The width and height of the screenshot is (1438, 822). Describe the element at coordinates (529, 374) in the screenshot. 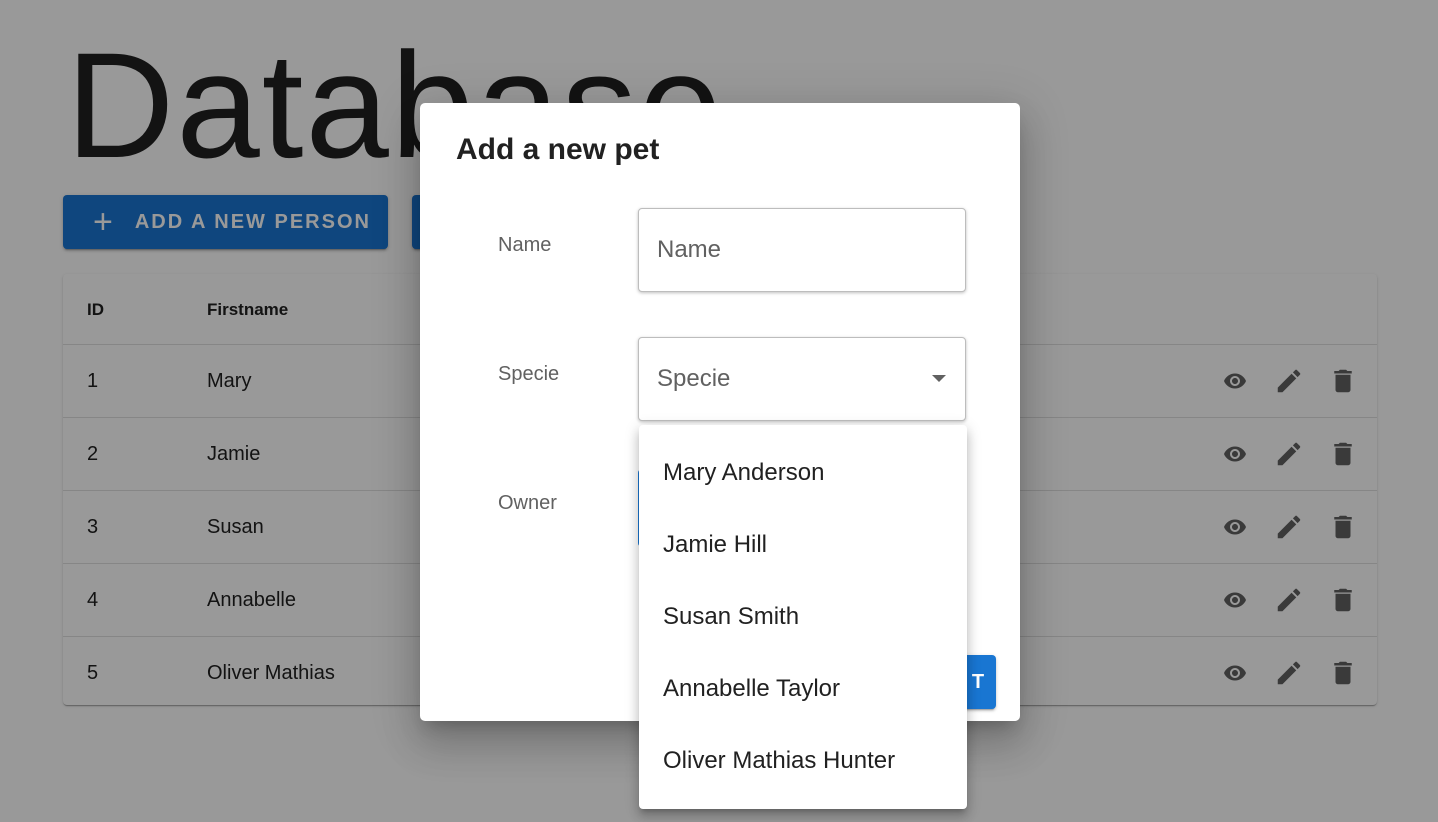

I see `specie-label: Specie` at that location.